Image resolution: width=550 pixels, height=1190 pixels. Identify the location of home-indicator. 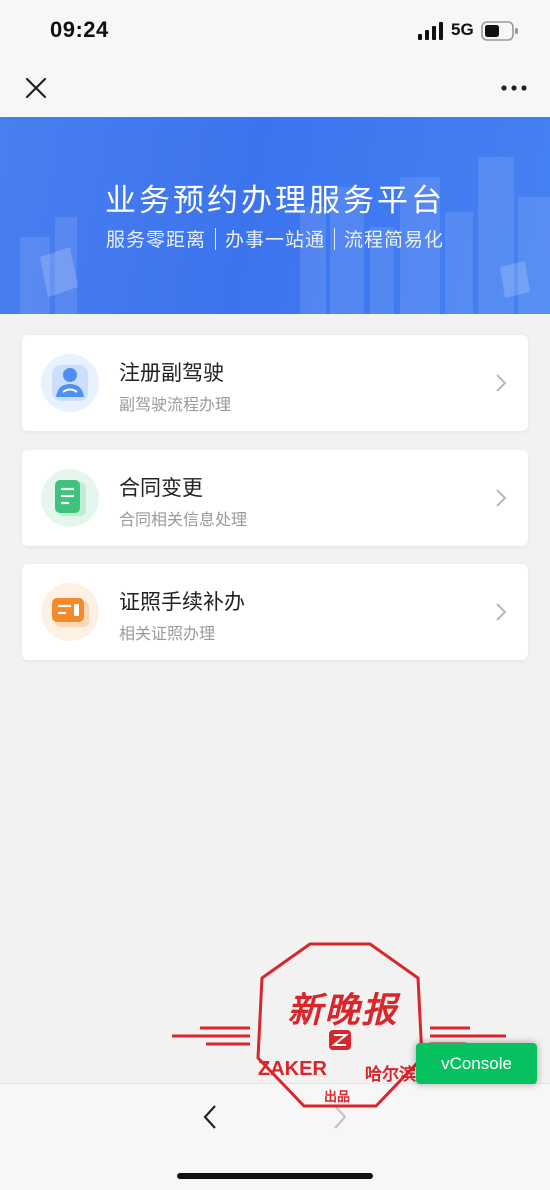
(275, 1176).